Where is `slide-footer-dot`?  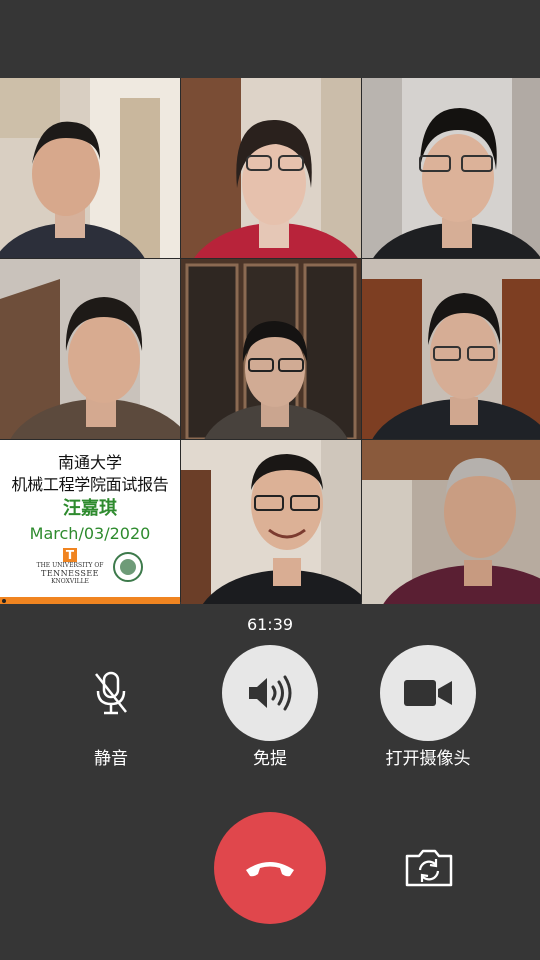 slide-footer-dot is located at coordinates (4, 601).